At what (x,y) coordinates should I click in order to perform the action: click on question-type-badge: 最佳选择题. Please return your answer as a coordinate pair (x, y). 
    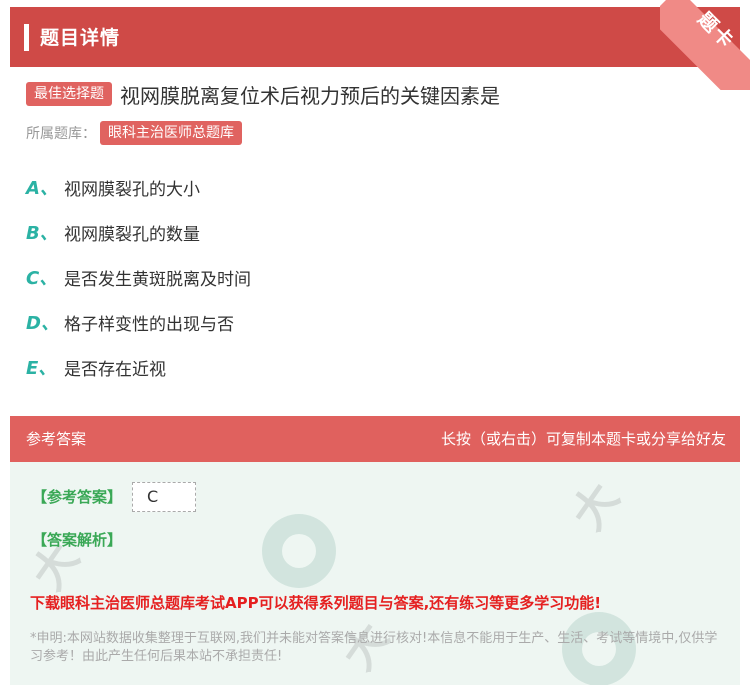
    Looking at the image, I should click on (69, 94).